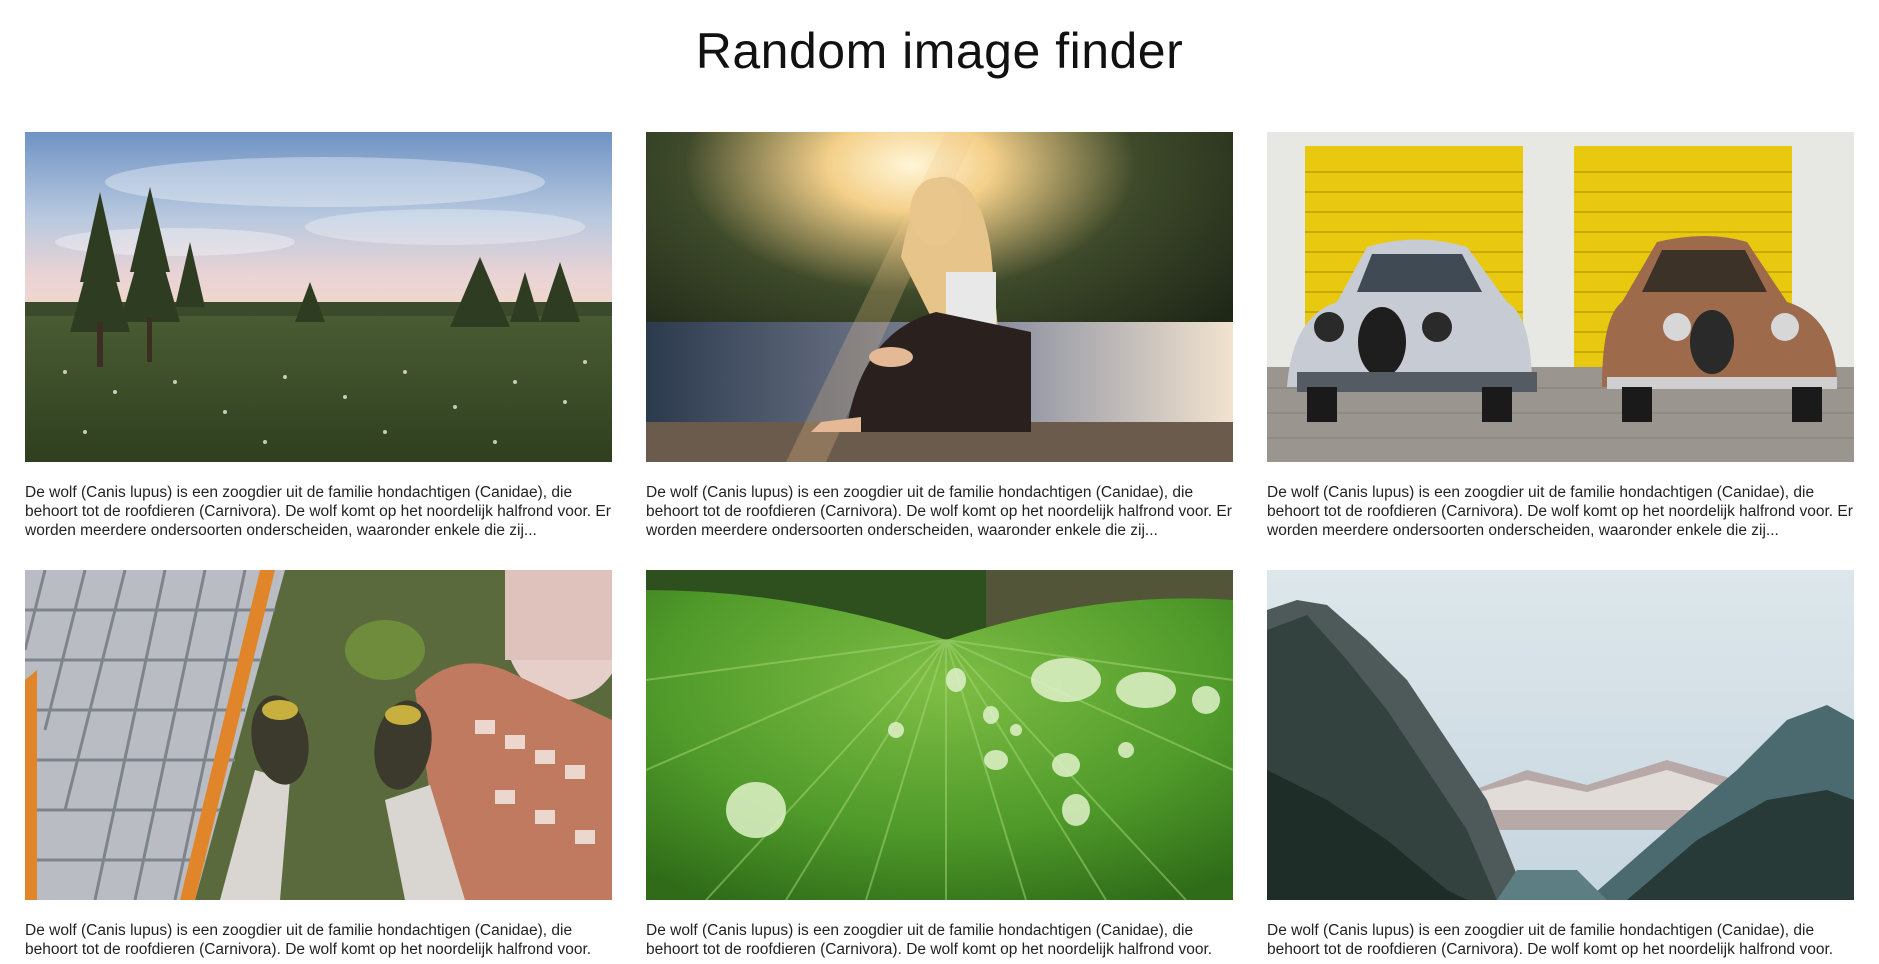 The image size is (1879, 964). What do you see at coordinates (318, 735) in the screenshot?
I see `card-image-city-feet` at bounding box center [318, 735].